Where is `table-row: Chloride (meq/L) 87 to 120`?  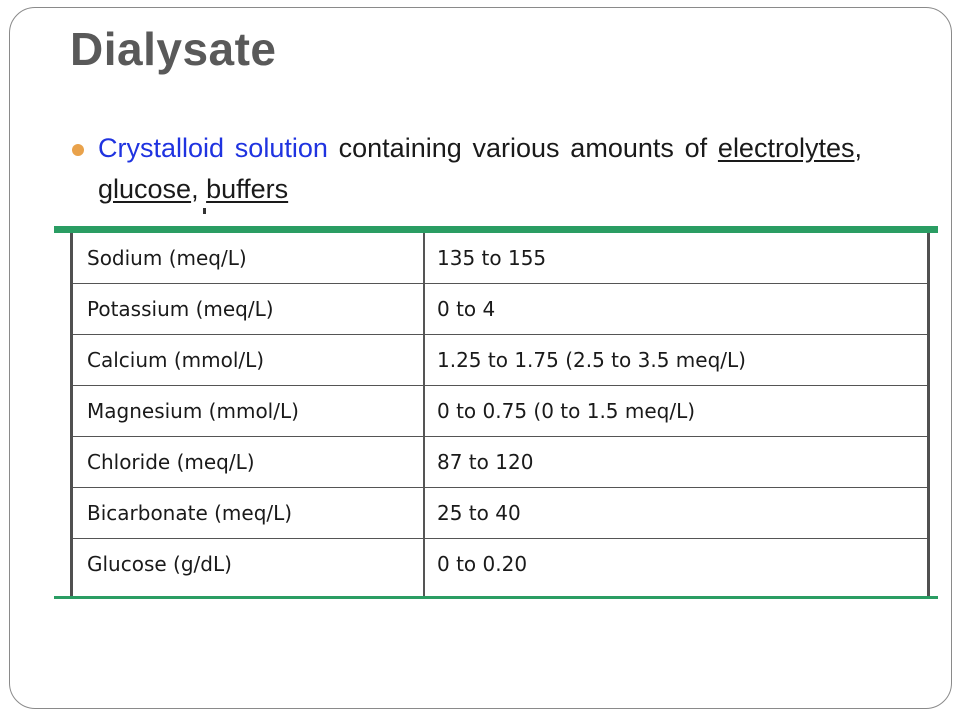
table-row: Chloride (meq/L) 87 to 120 is located at coordinates (500, 462).